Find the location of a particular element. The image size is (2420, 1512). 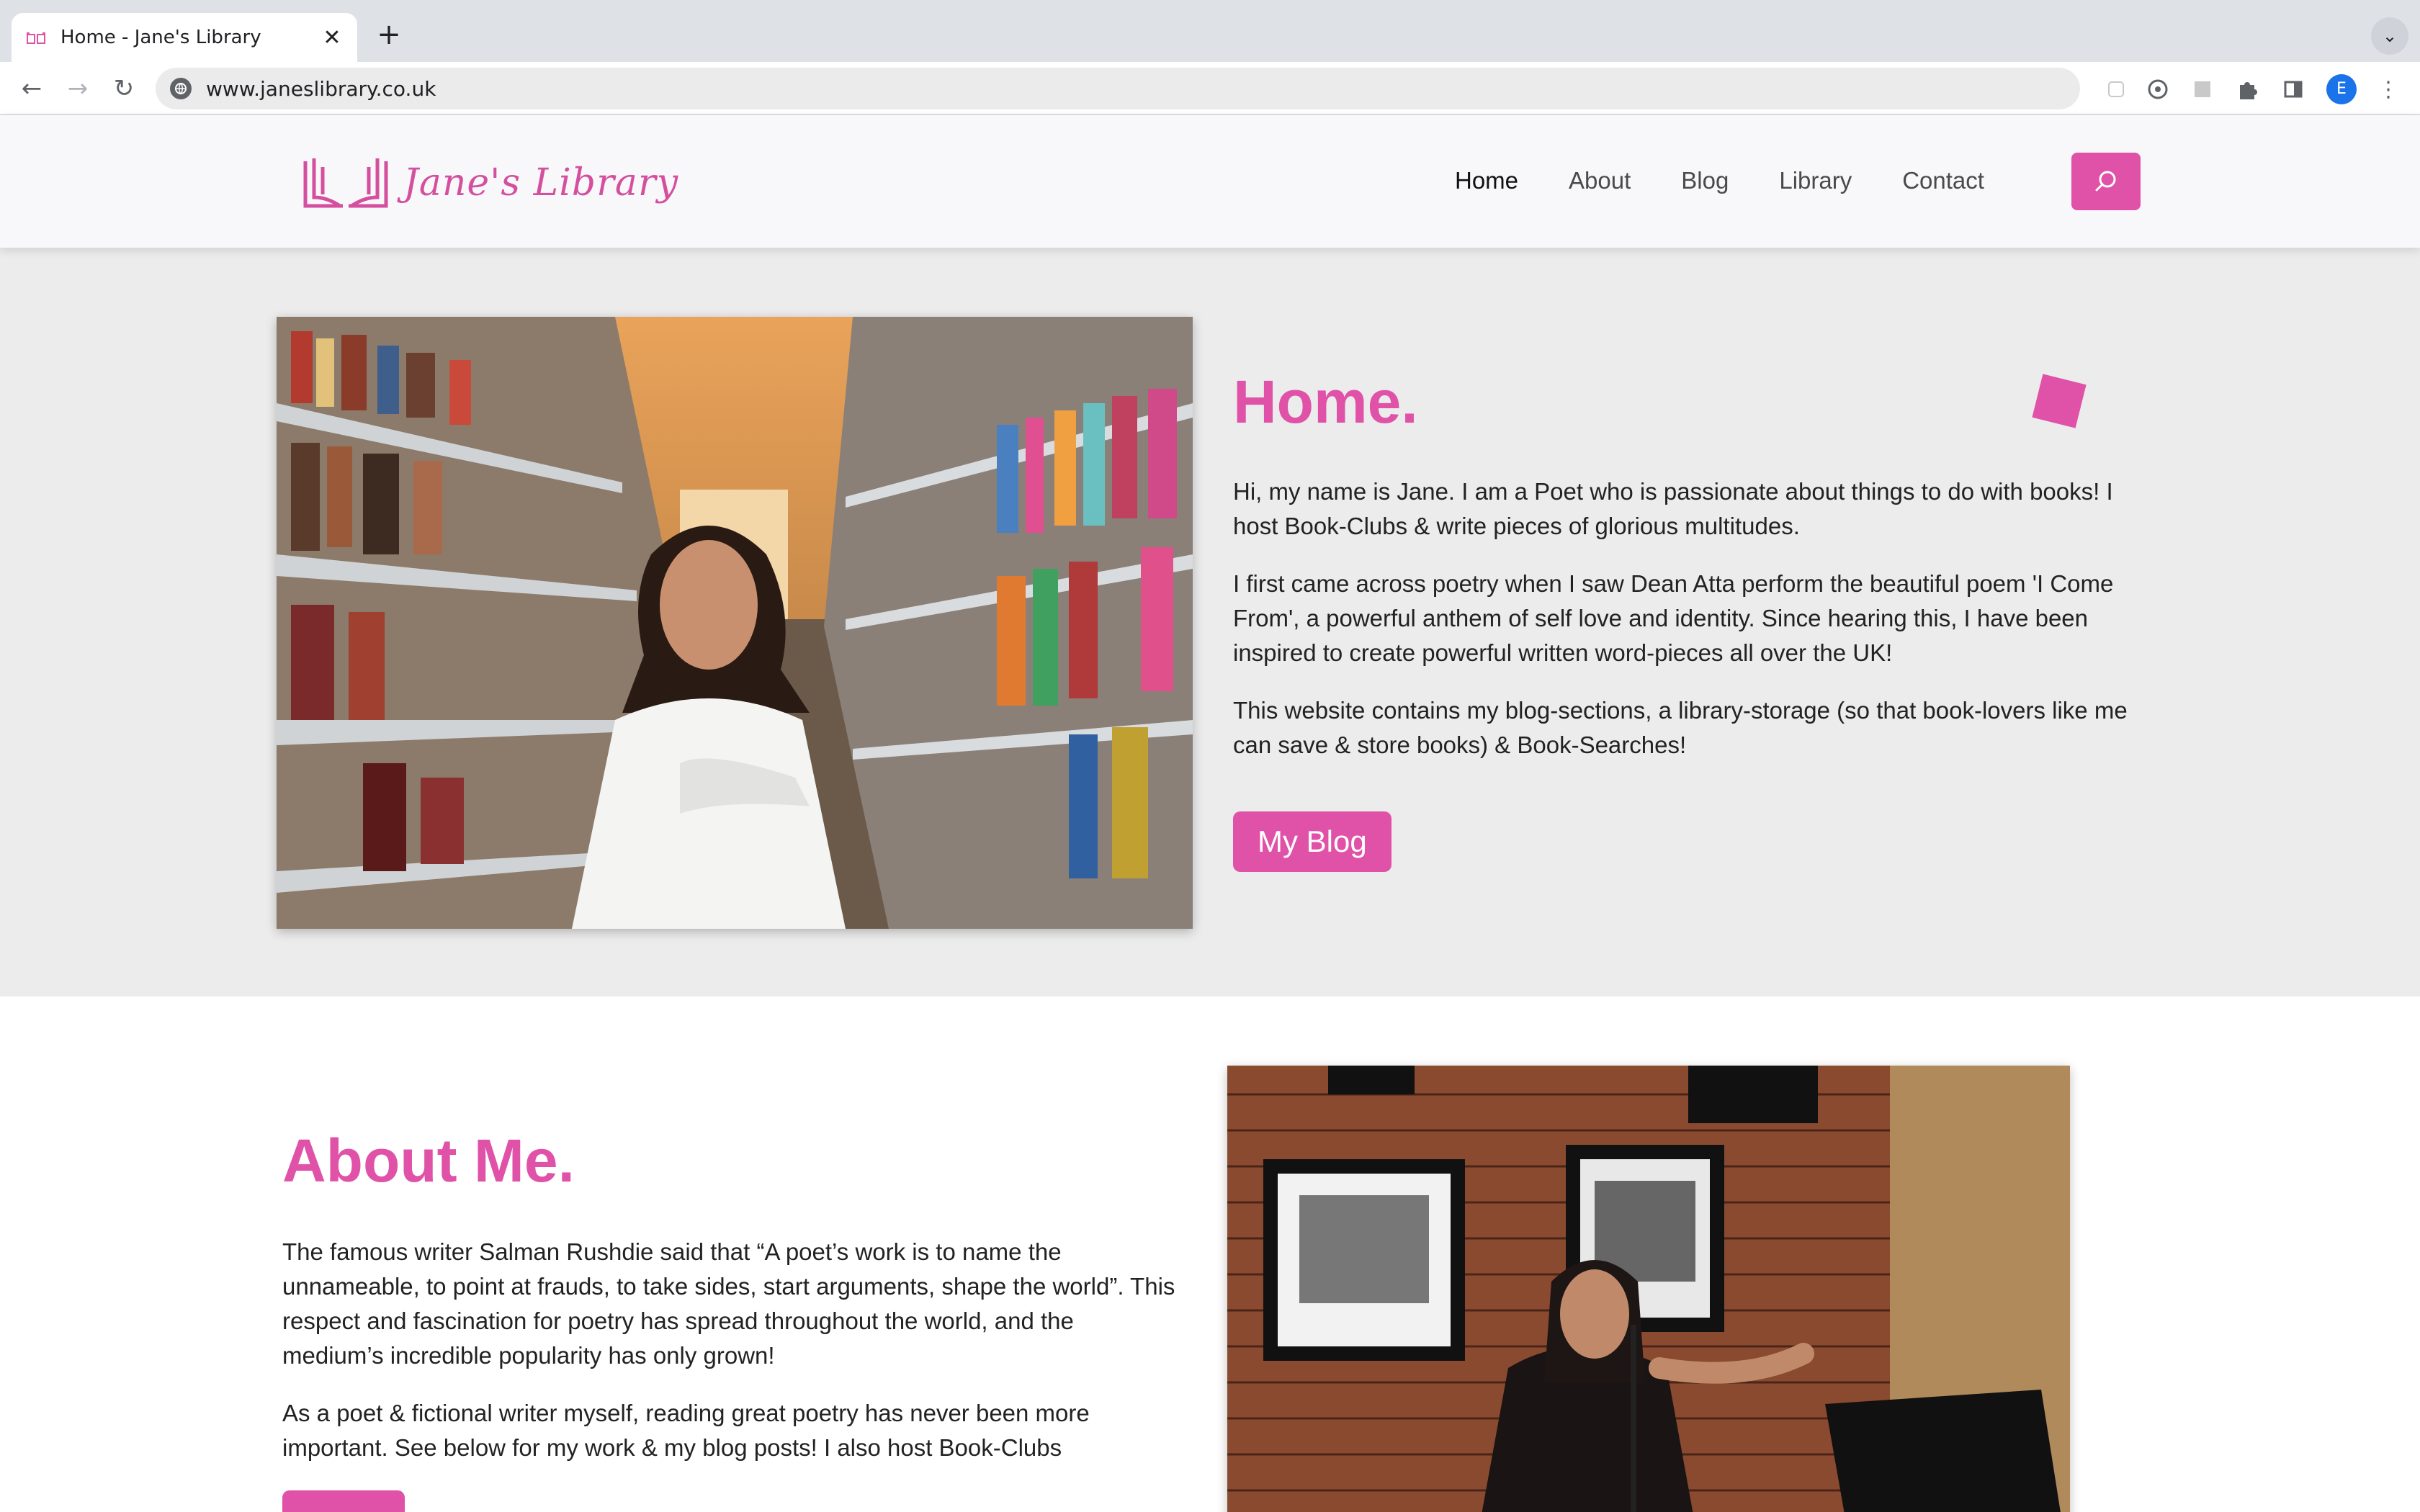

site-info-icon is located at coordinates (181, 88).